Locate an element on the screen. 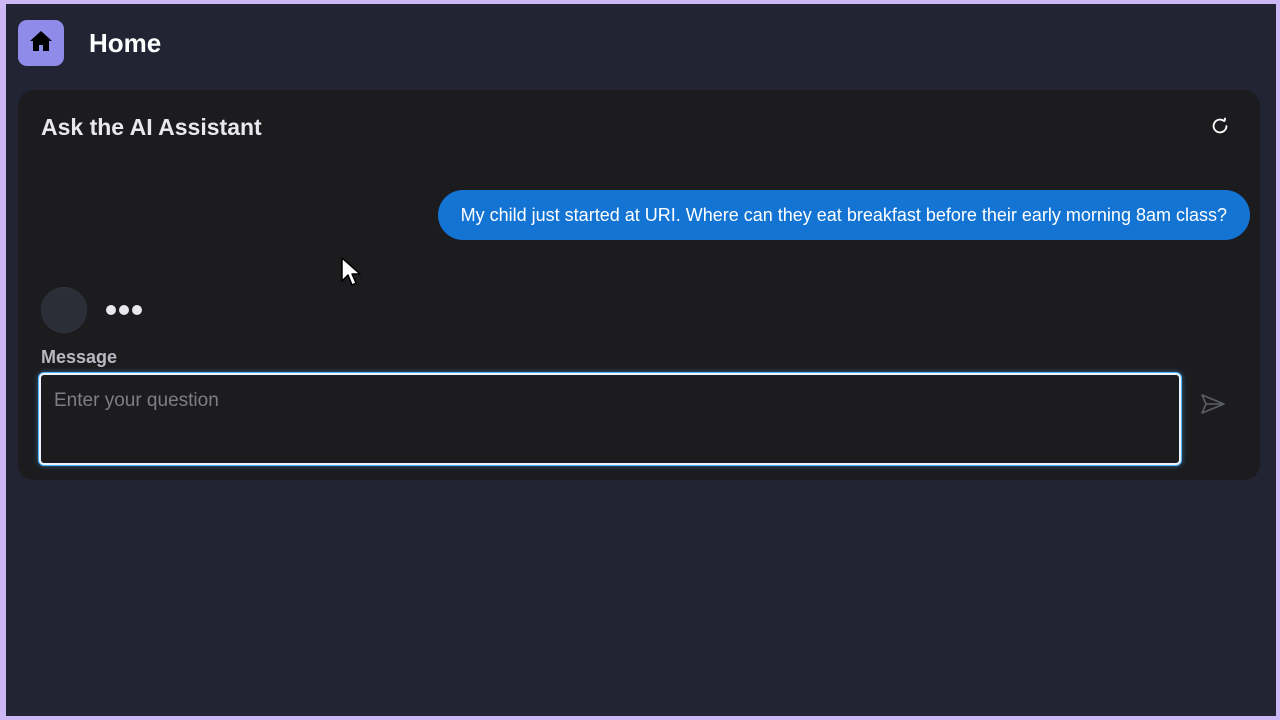 The width and height of the screenshot is (1280, 720). typing-indicator is located at coordinates (124, 310).